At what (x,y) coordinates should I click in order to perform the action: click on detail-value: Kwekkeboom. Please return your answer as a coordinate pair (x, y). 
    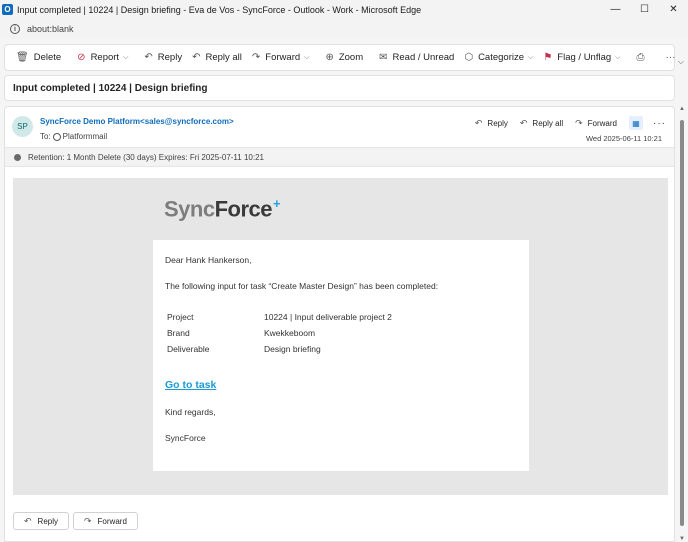
    Looking at the image, I should click on (290, 333).